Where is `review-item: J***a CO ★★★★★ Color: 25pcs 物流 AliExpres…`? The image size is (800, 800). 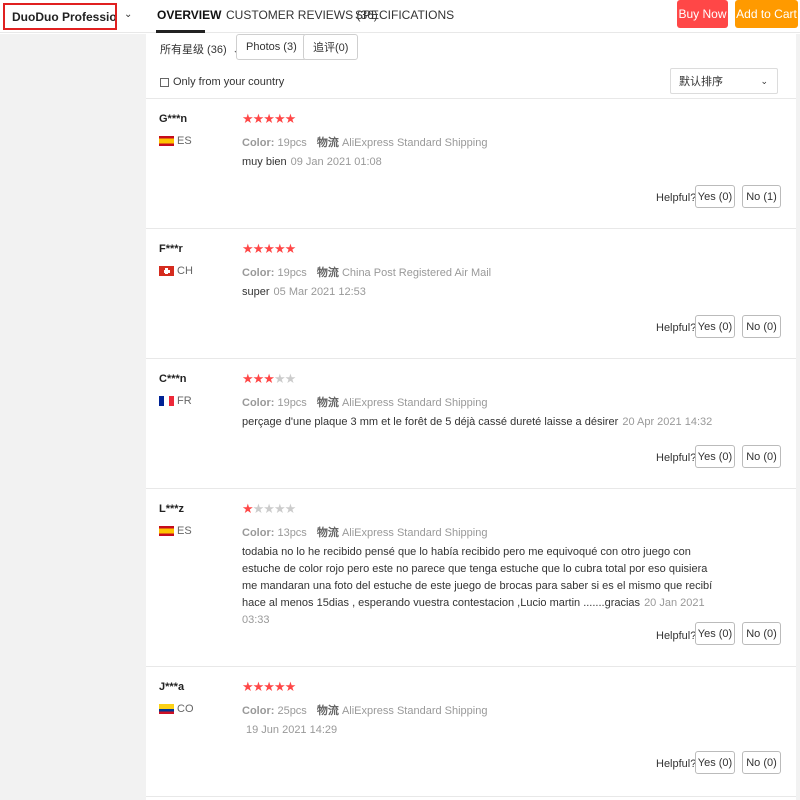
review-item: J***a CO ★★★★★ Color: 25pcs 物流 AliExpres… is located at coordinates (471, 732).